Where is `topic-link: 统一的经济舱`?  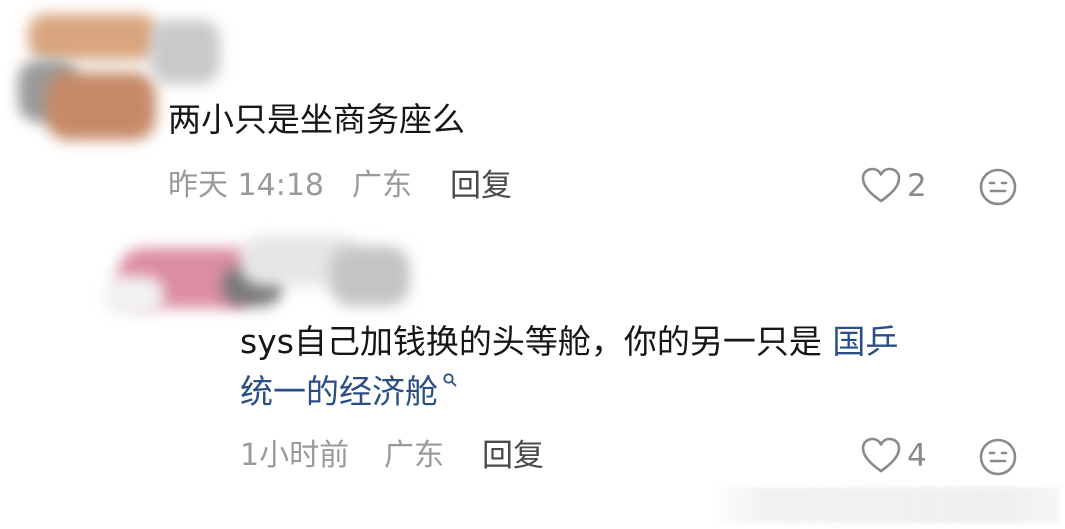 topic-link: 统一的经济舱 is located at coordinates (339, 391).